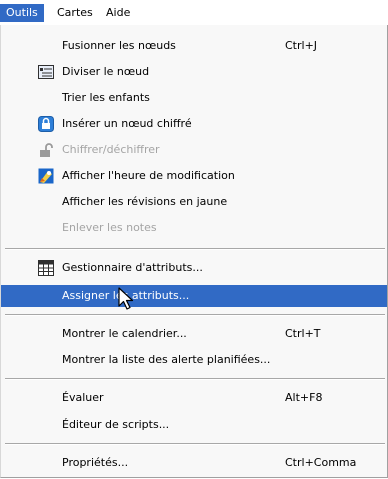  What do you see at coordinates (194, 12) in the screenshot?
I see `menu-bar: Outils Cartes Aide` at bounding box center [194, 12].